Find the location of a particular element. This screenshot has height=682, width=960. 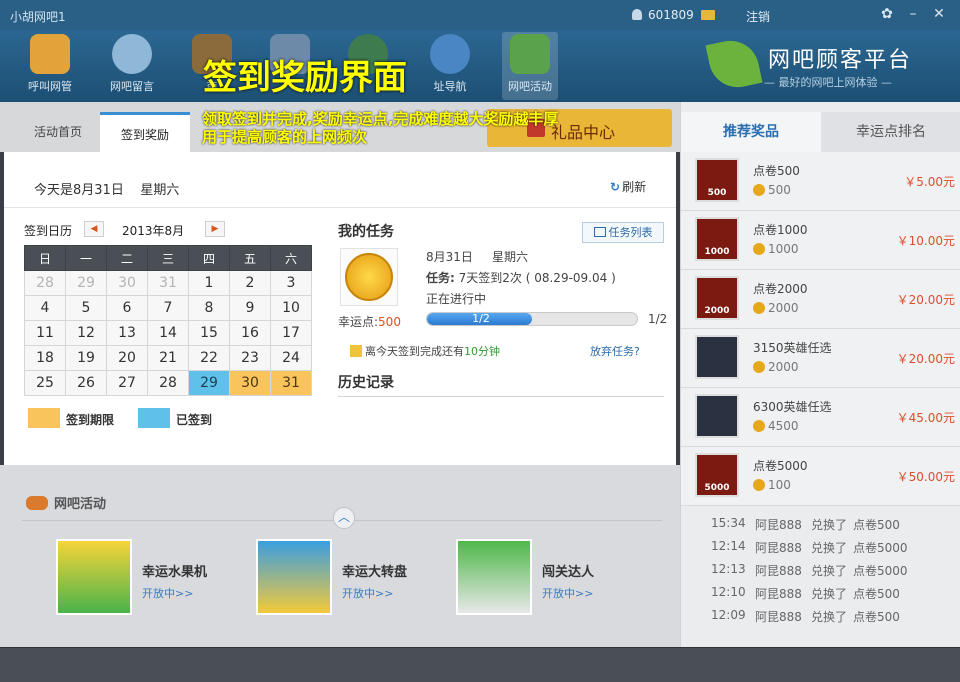

calendar-day: 12 is located at coordinates (86, 333).